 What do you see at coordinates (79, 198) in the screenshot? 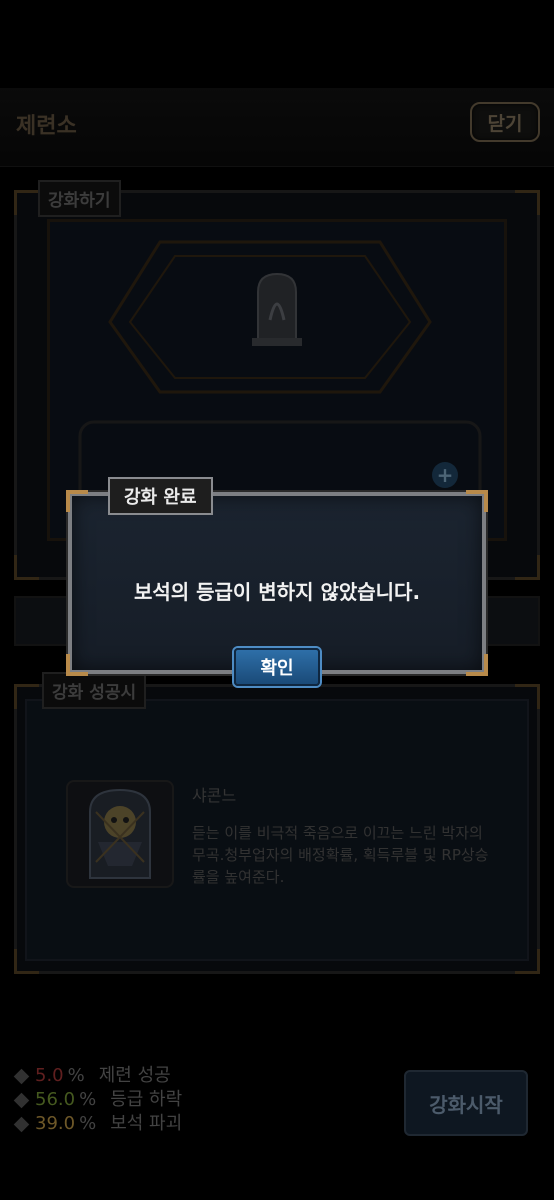
I see `enhance-panel-label: 강화하기` at bounding box center [79, 198].